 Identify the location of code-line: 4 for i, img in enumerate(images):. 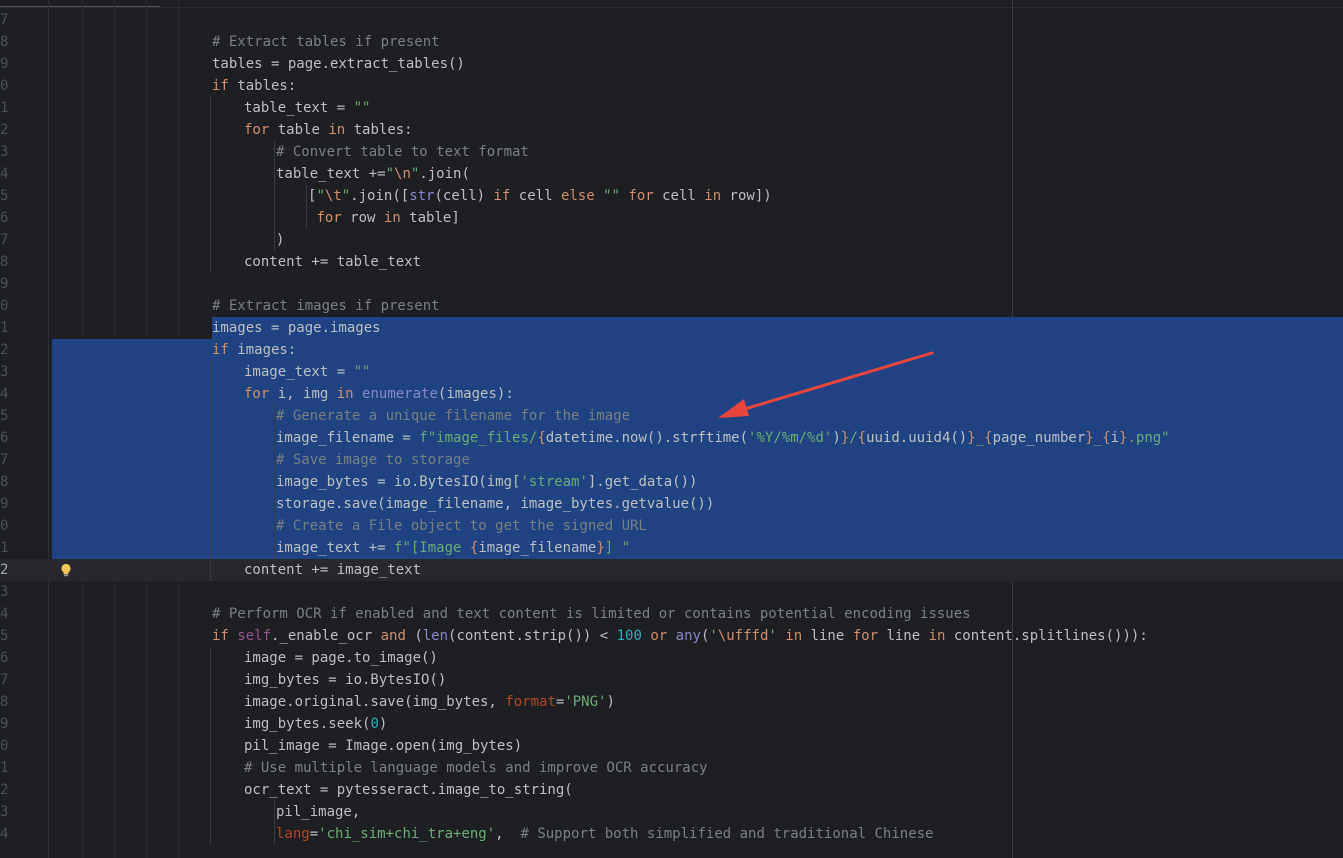
(671, 394).